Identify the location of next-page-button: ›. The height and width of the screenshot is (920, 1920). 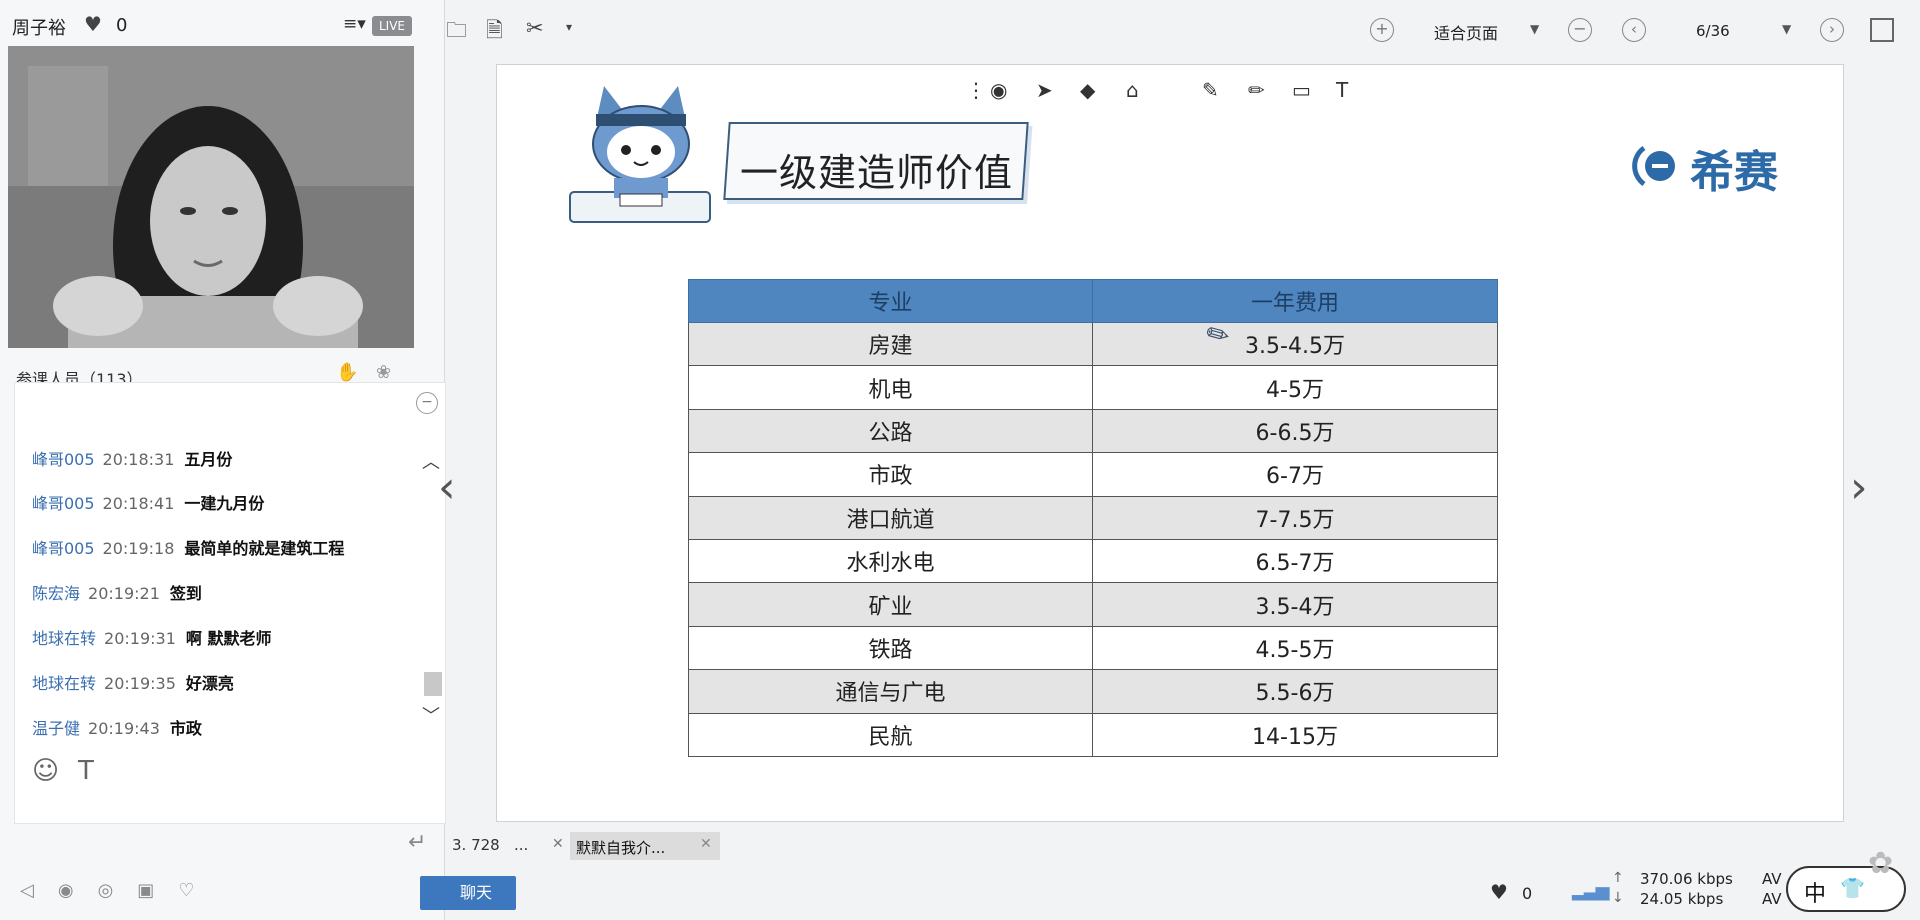
(1832, 30).